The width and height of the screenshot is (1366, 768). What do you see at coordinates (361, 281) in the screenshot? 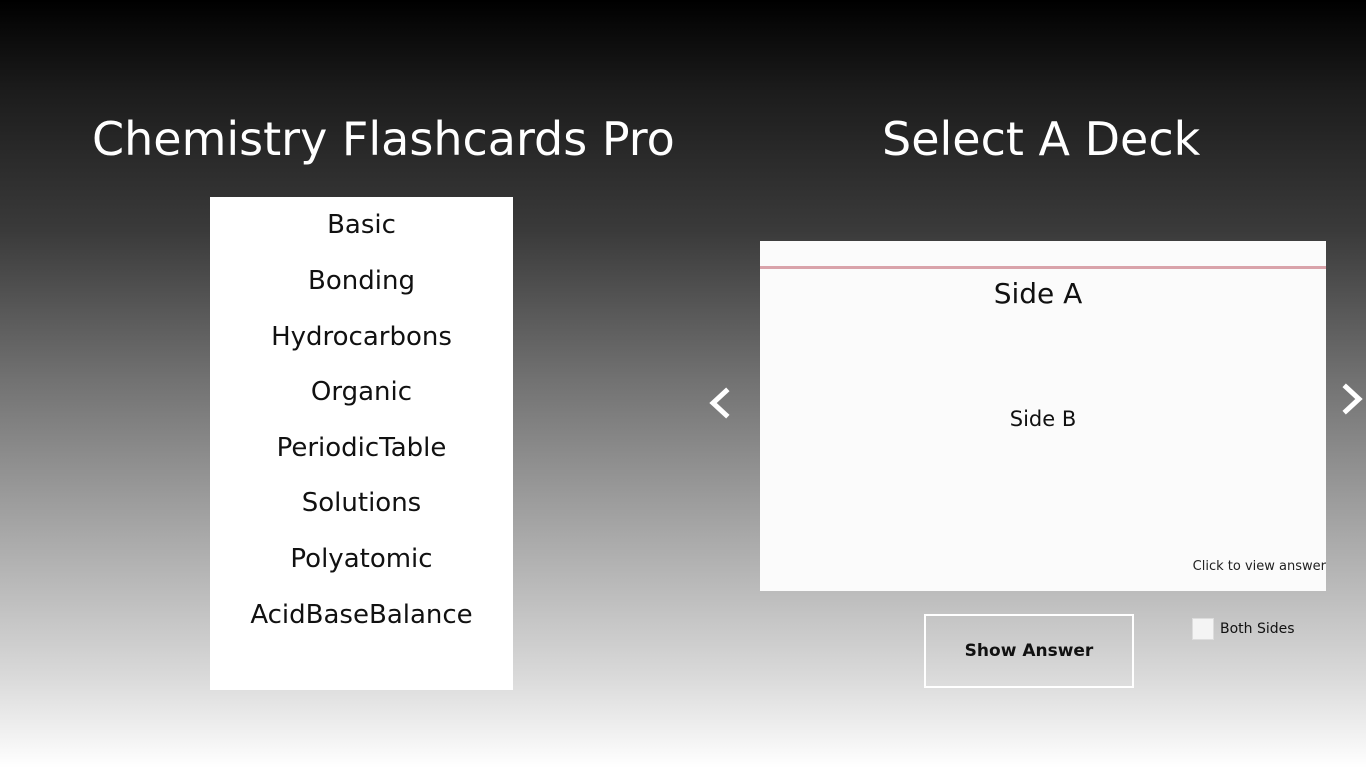
I see `deck-item-bonding: Bonding` at bounding box center [361, 281].